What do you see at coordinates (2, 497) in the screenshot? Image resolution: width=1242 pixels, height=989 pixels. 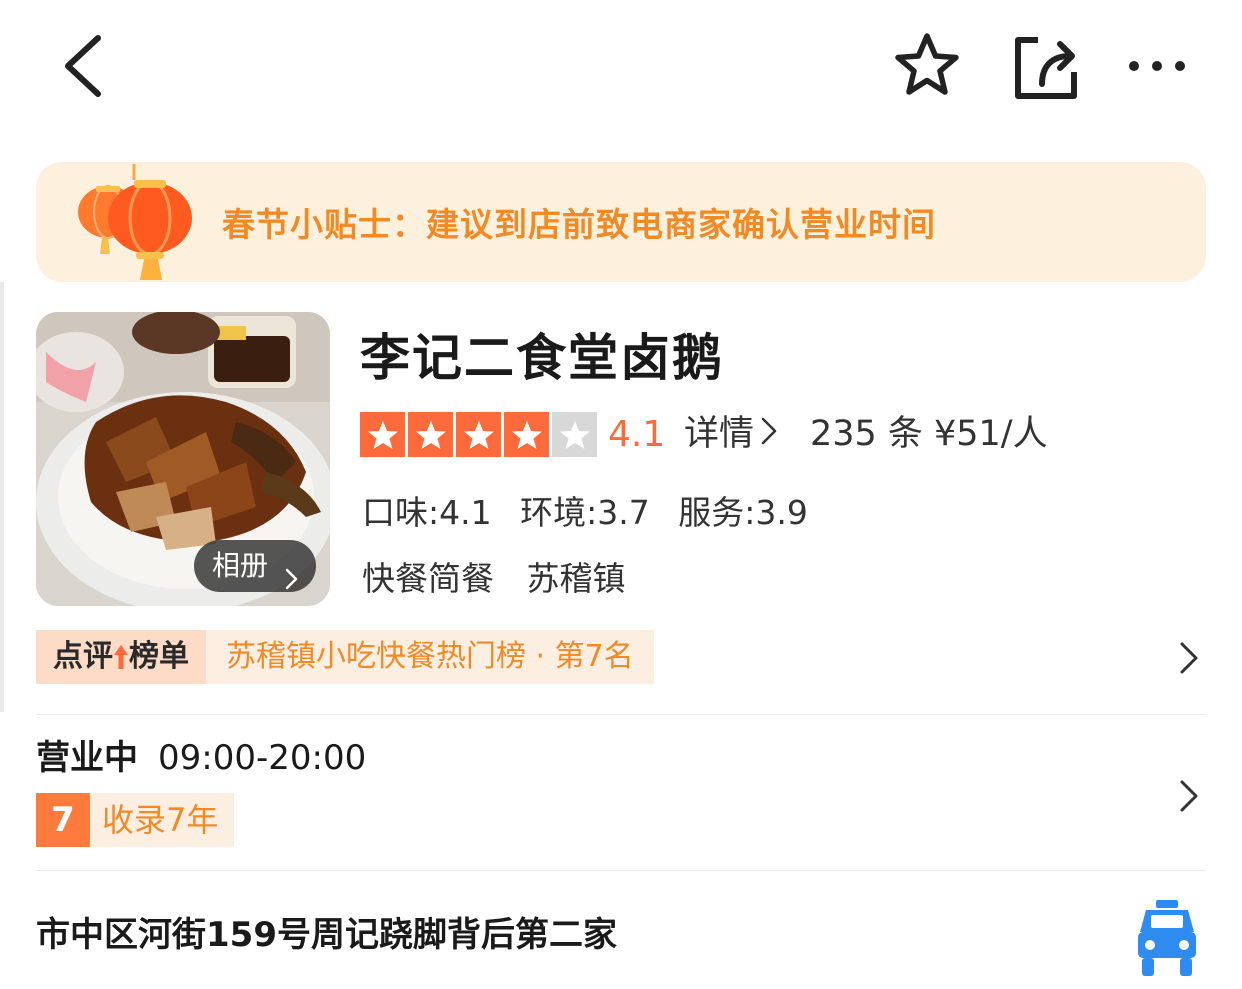 I see `left-edge-strip` at bounding box center [2, 497].